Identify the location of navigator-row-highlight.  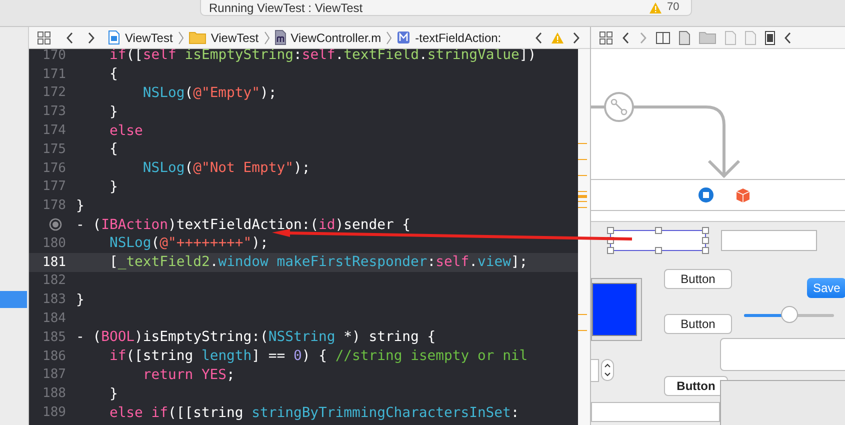
(13, 299).